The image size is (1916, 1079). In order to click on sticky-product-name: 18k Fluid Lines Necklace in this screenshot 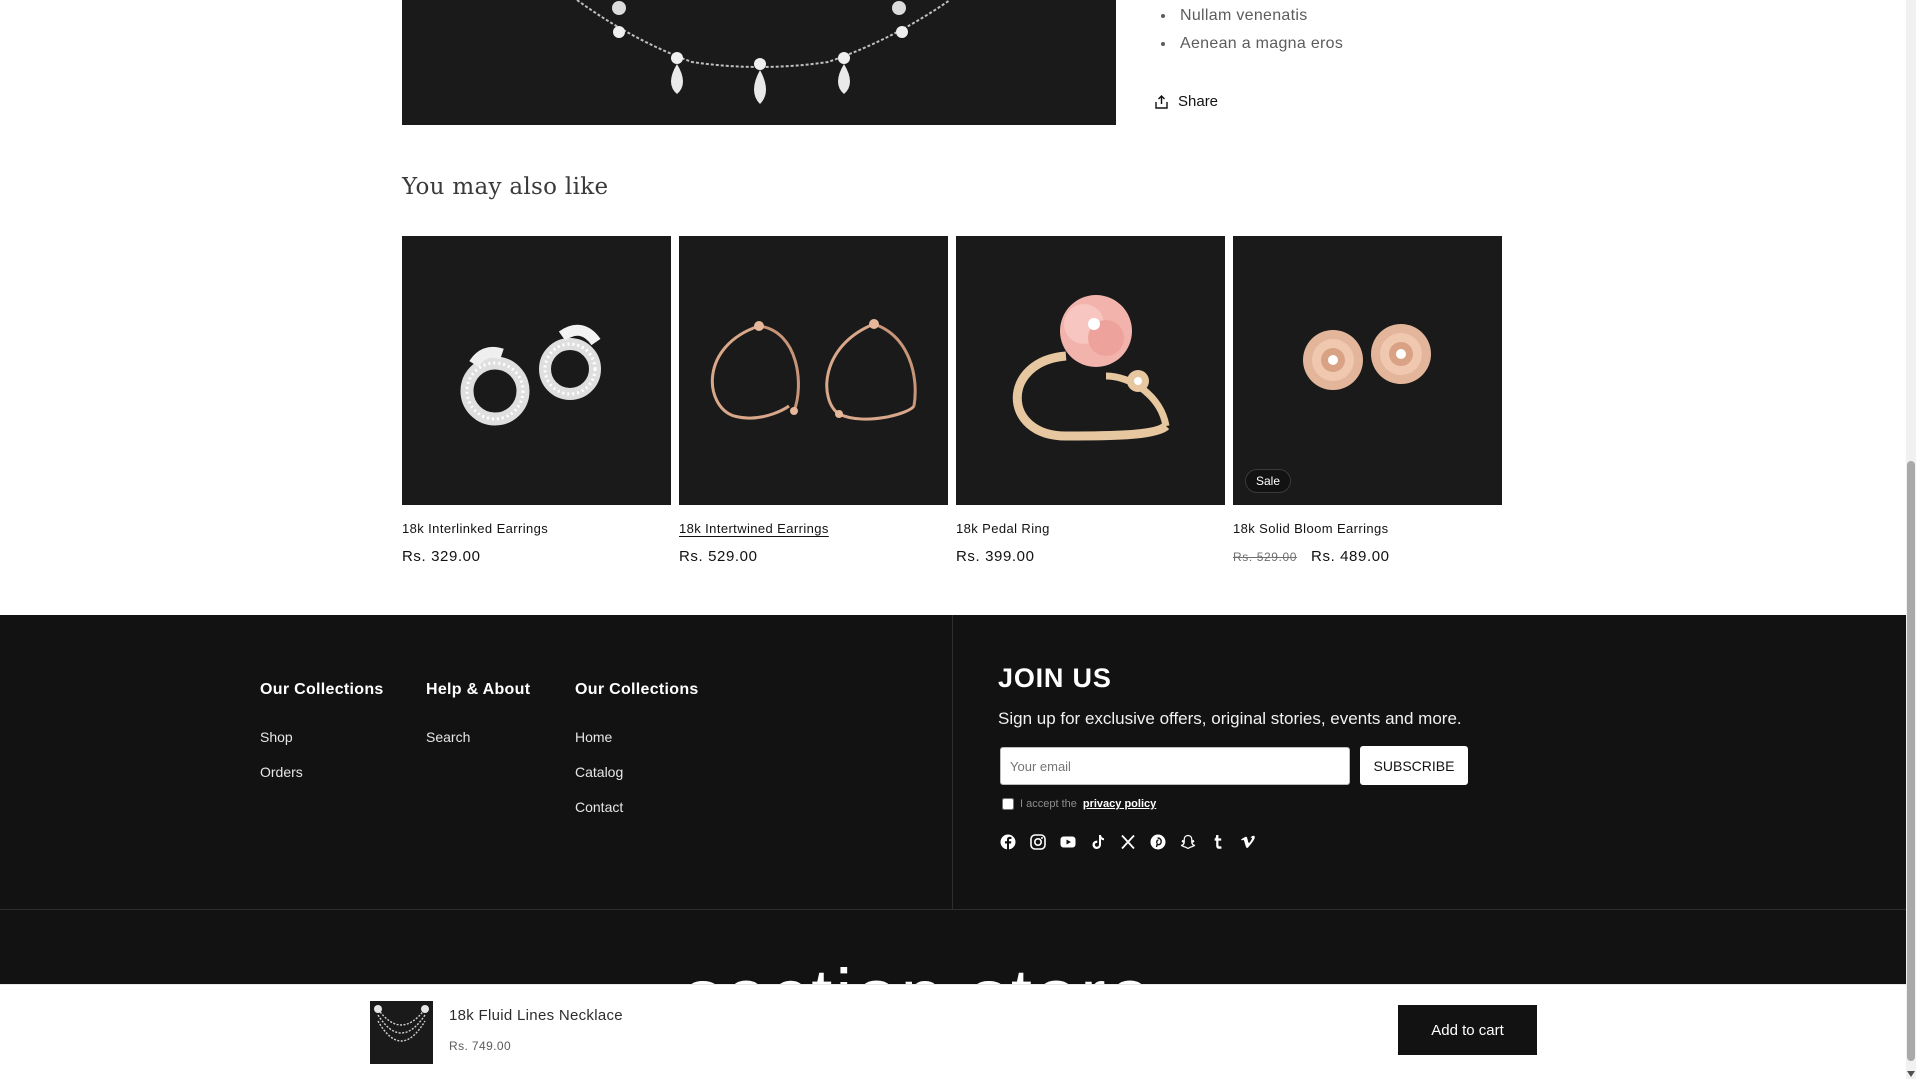, I will do `click(536, 1015)`.